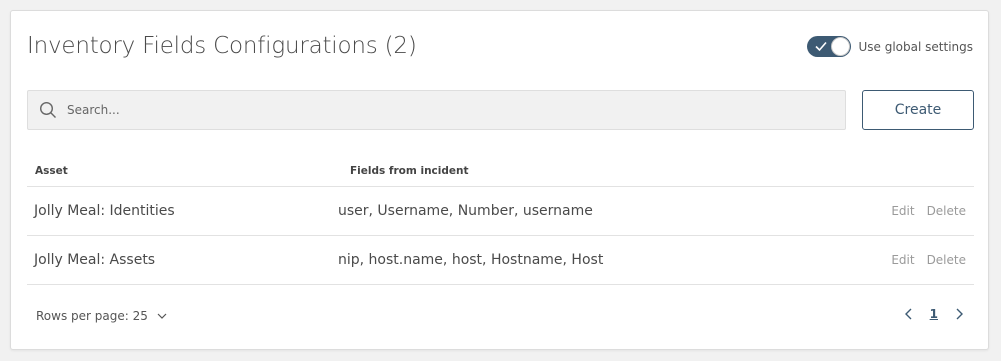  Describe the element at coordinates (840, 46) in the screenshot. I see `toggle-knob` at that location.